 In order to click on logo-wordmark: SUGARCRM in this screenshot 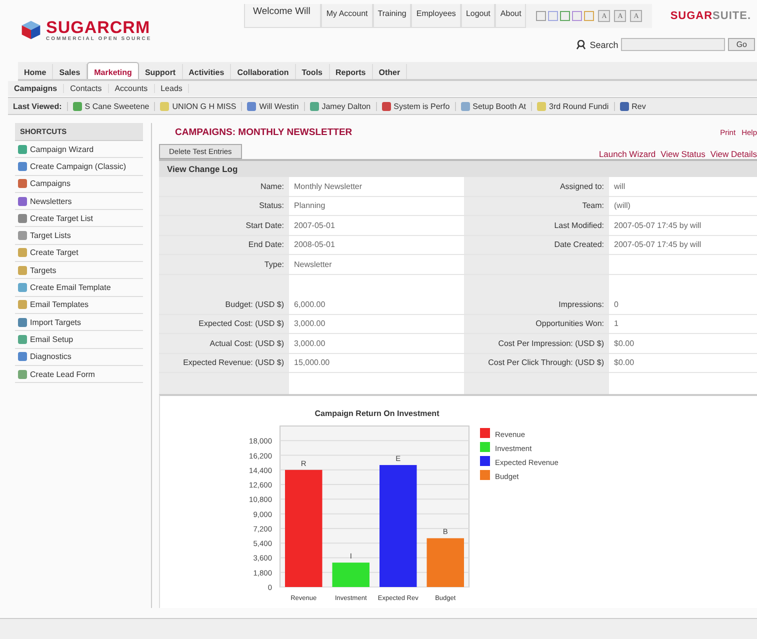, I will do `click(99, 27)`.